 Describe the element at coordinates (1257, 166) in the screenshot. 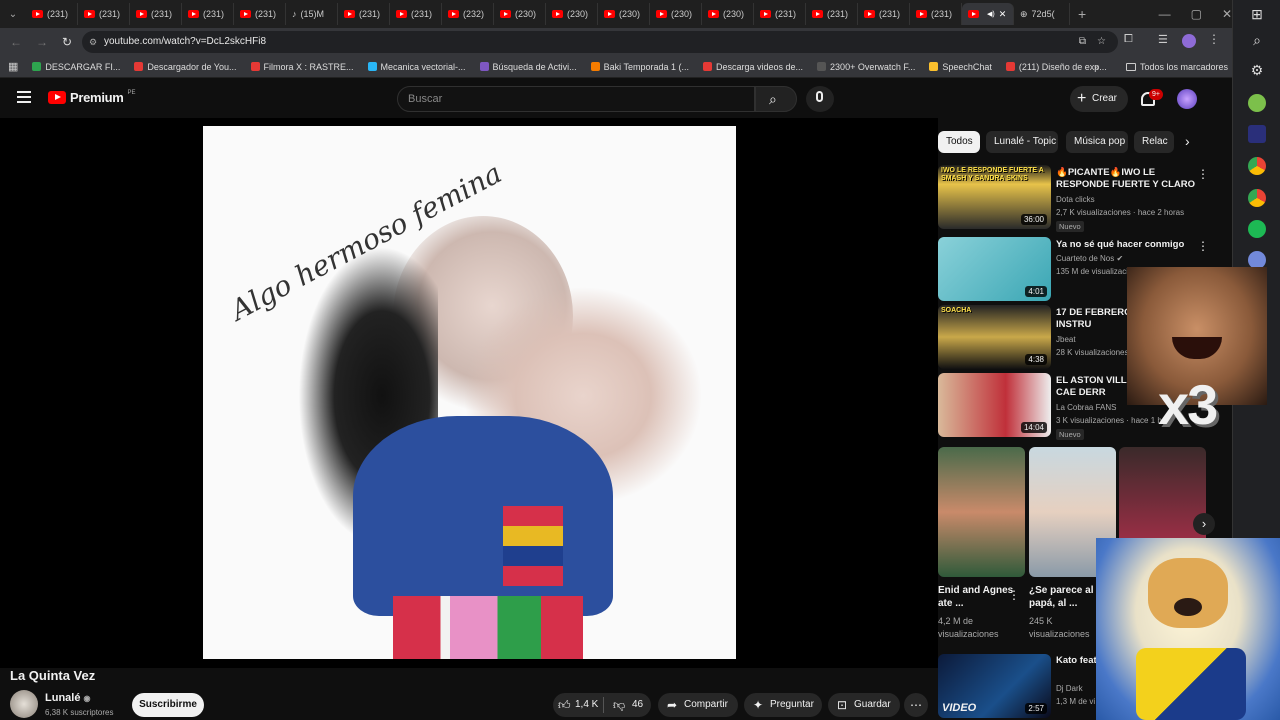

I see `chrome-icon` at that location.